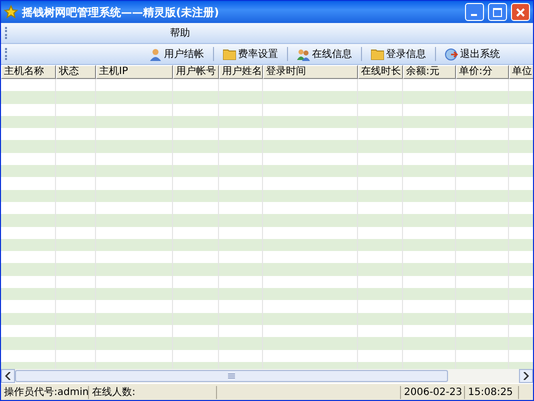  Describe the element at coordinates (155, 54) in the screenshot. I see `user-icon` at that location.